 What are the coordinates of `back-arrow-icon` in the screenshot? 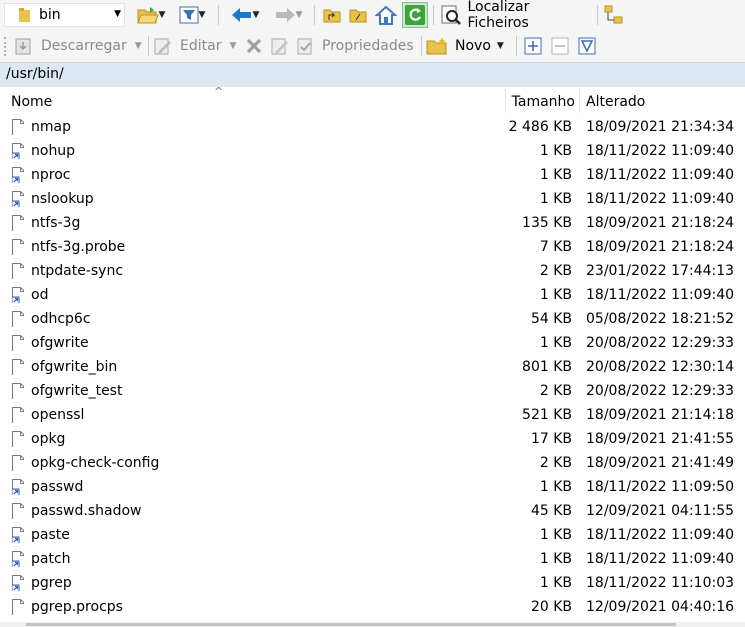 It's located at (241, 15).